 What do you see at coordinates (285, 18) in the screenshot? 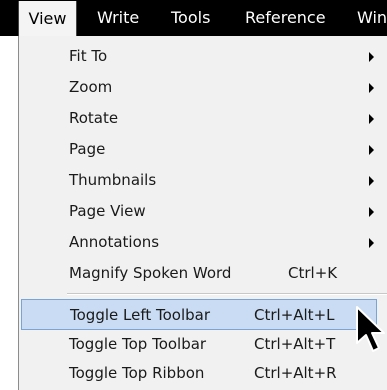
I see `menu-reference: Reference` at bounding box center [285, 18].